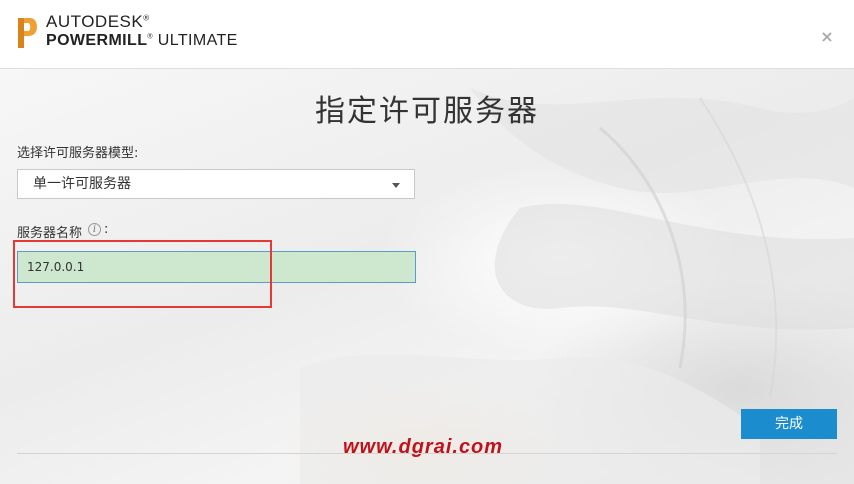 The width and height of the screenshot is (854, 484). What do you see at coordinates (98, 21) in the screenshot?
I see `brand-autodesk: AUTODESK®` at bounding box center [98, 21].